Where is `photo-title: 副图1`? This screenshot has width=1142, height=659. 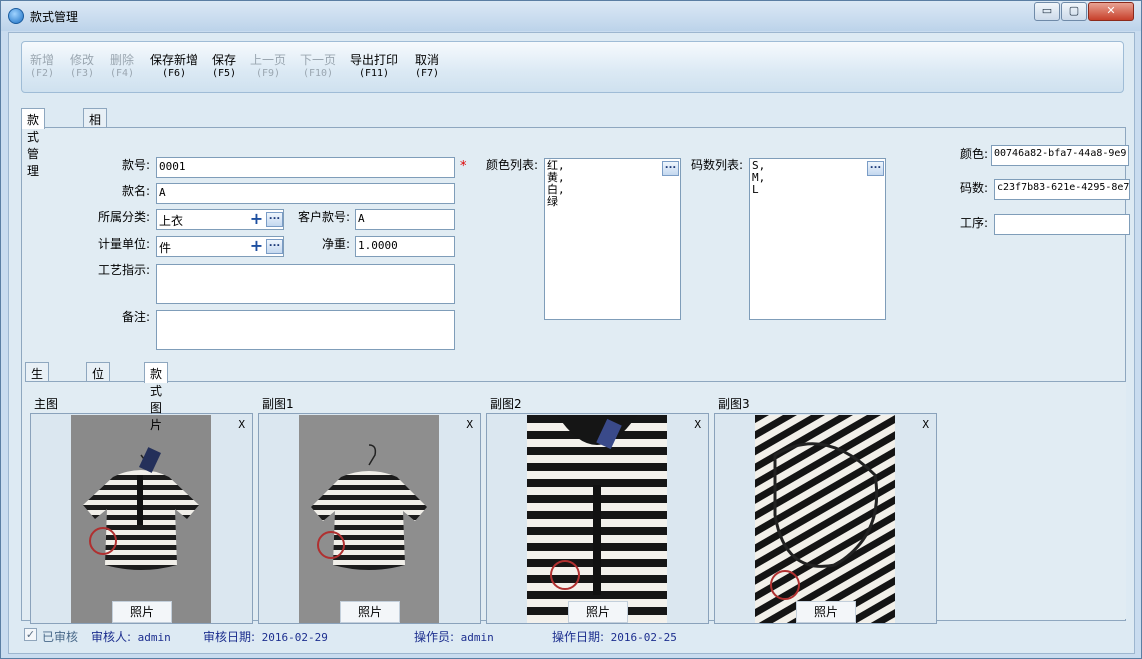 photo-title: 副图1 is located at coordinates (278, 404).